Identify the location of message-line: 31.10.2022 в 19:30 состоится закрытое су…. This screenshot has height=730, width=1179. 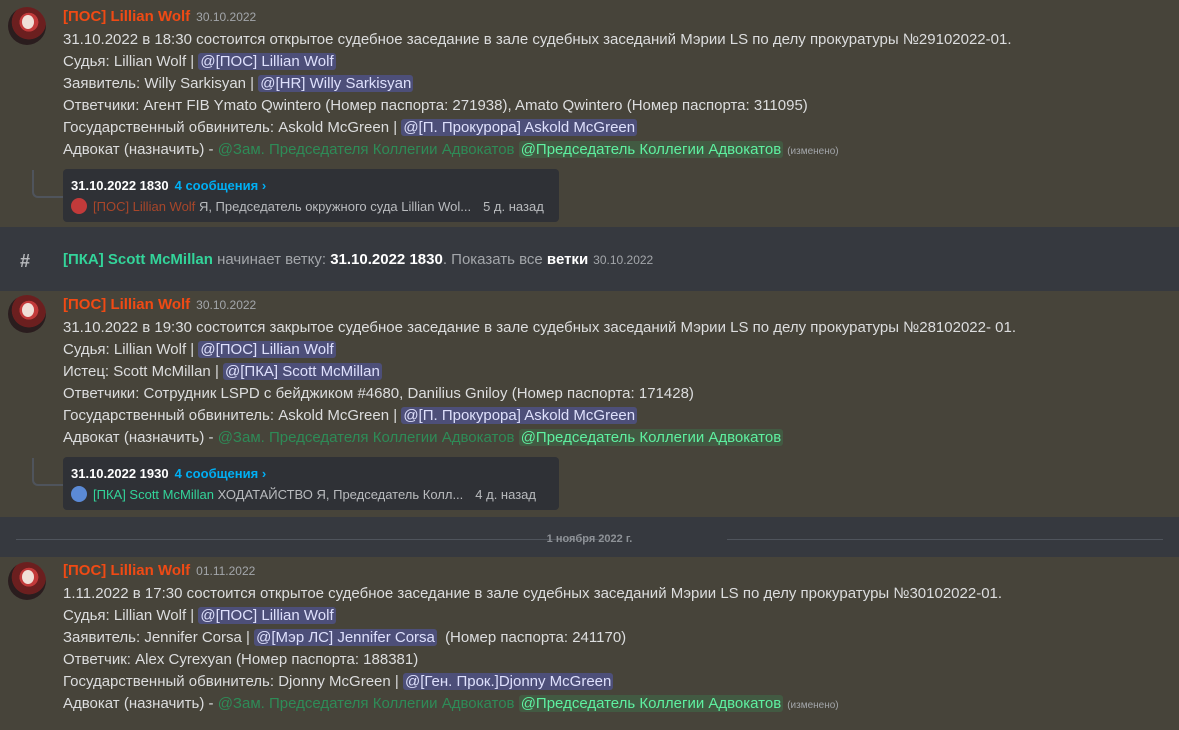
(540, 327).